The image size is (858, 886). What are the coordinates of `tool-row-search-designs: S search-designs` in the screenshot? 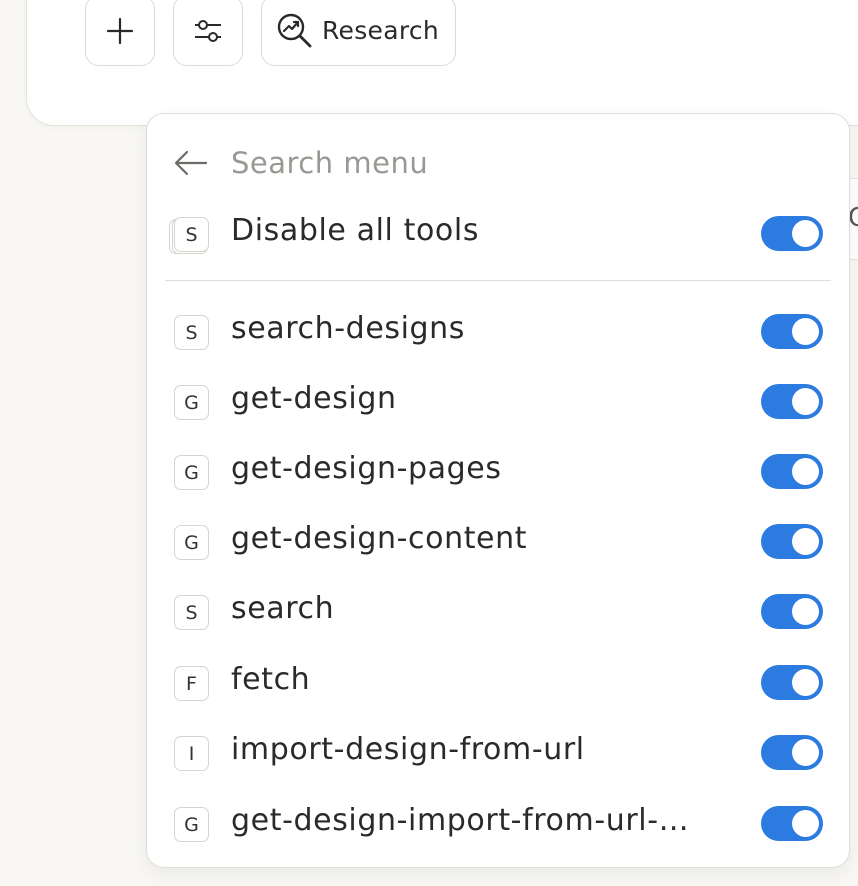 It's located at (498, 332).